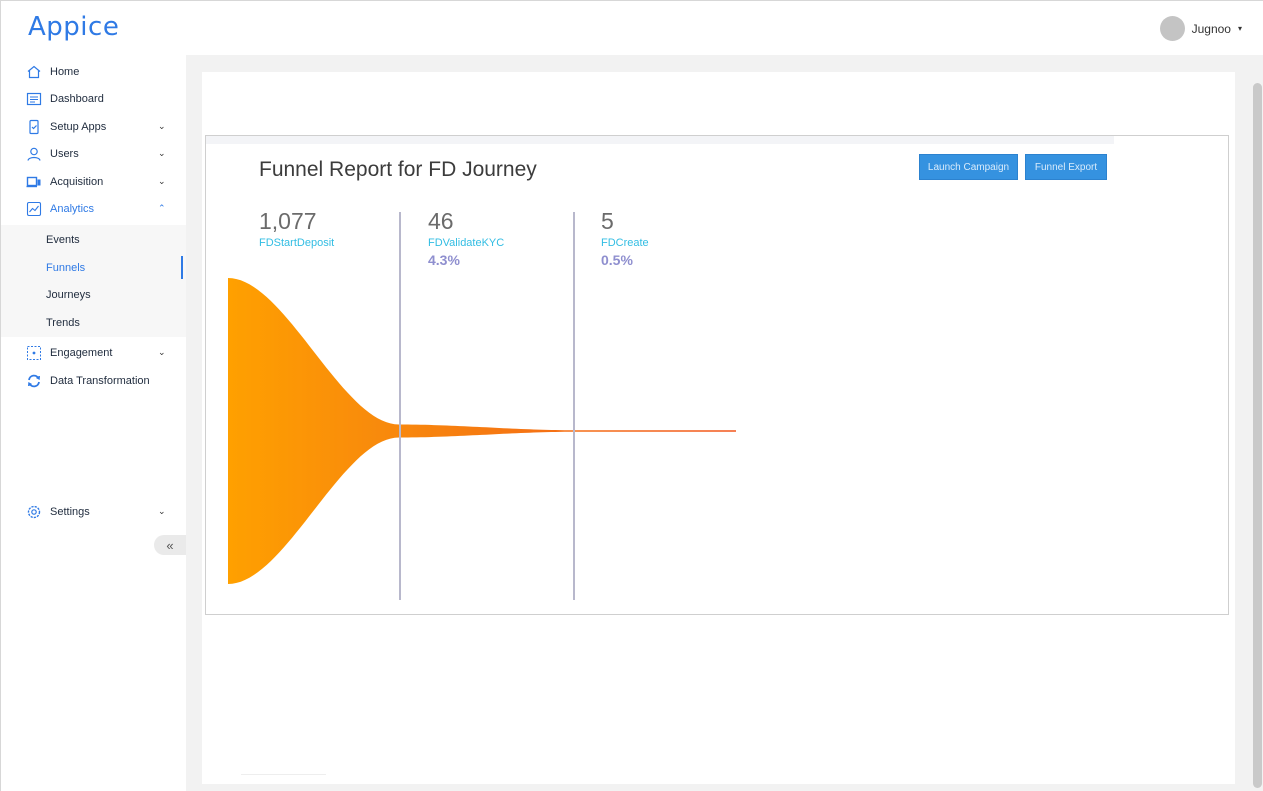  What do you see at coordinates (1257, 435) in the screenshot?
I see `scrollbar-thumb` at bounding box center [1257, 435].